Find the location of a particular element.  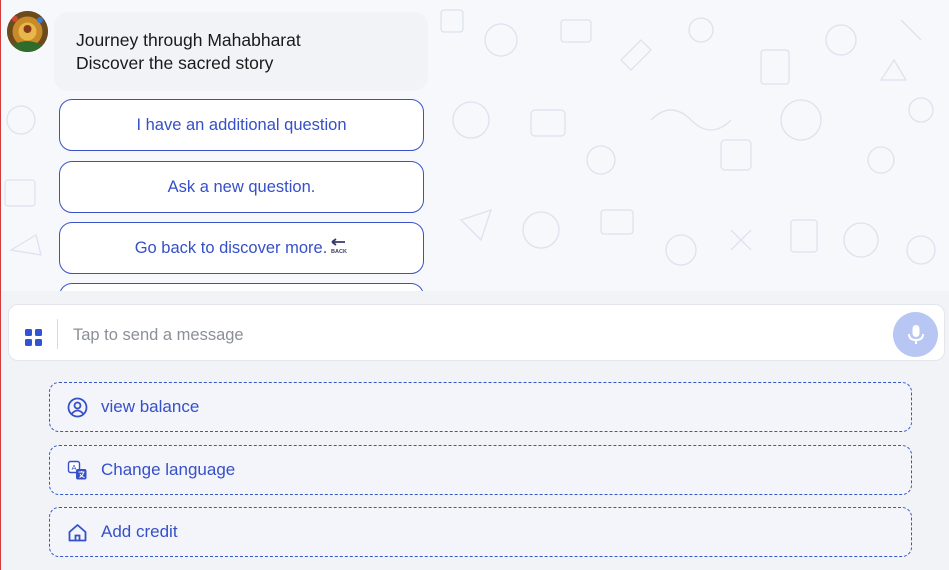

microphone-icon is located at coordinates (915, 334).